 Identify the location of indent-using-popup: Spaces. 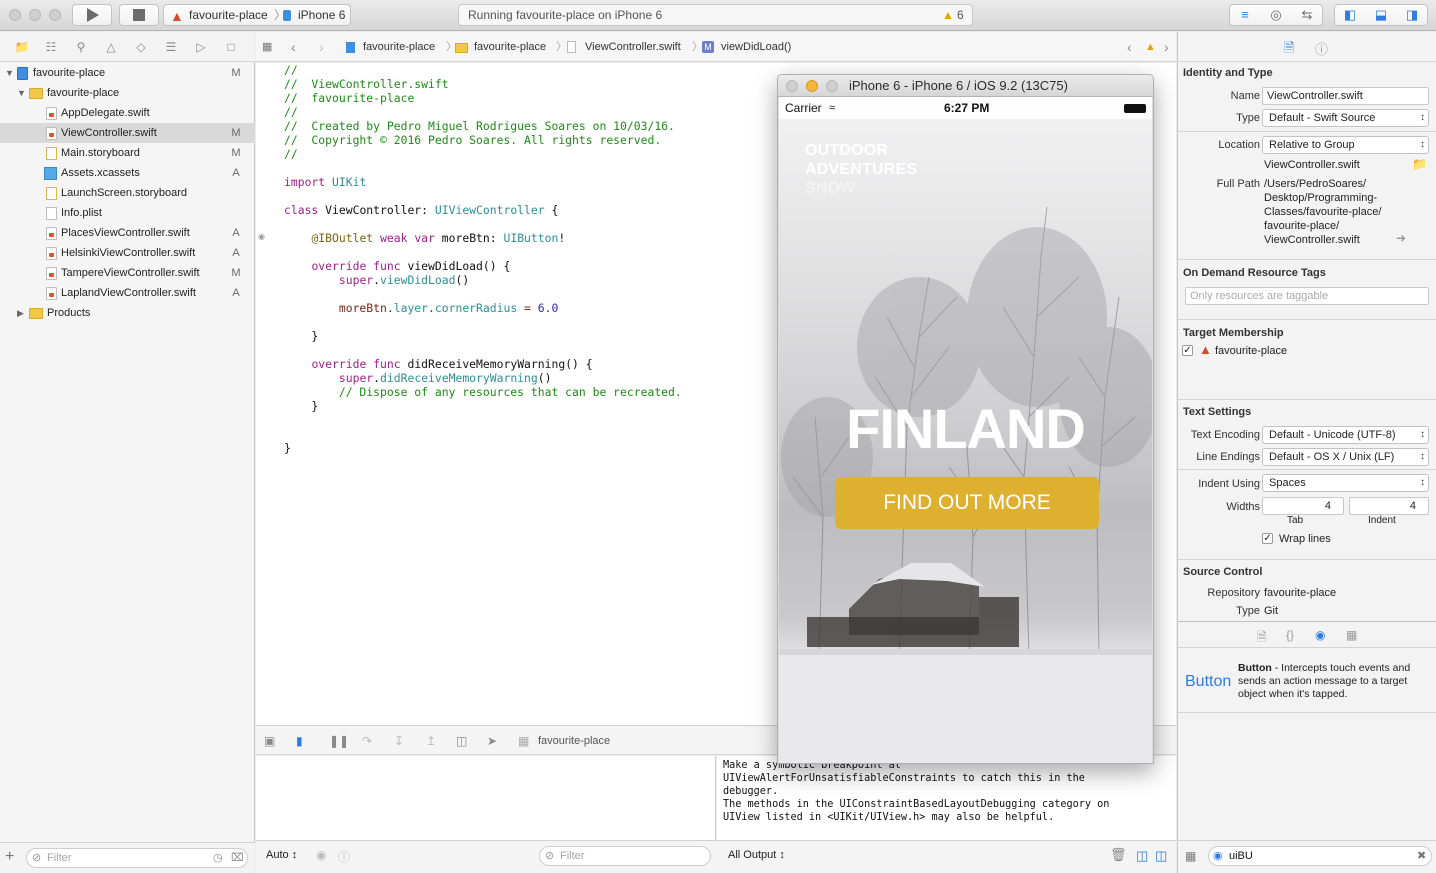
(1345, 483).